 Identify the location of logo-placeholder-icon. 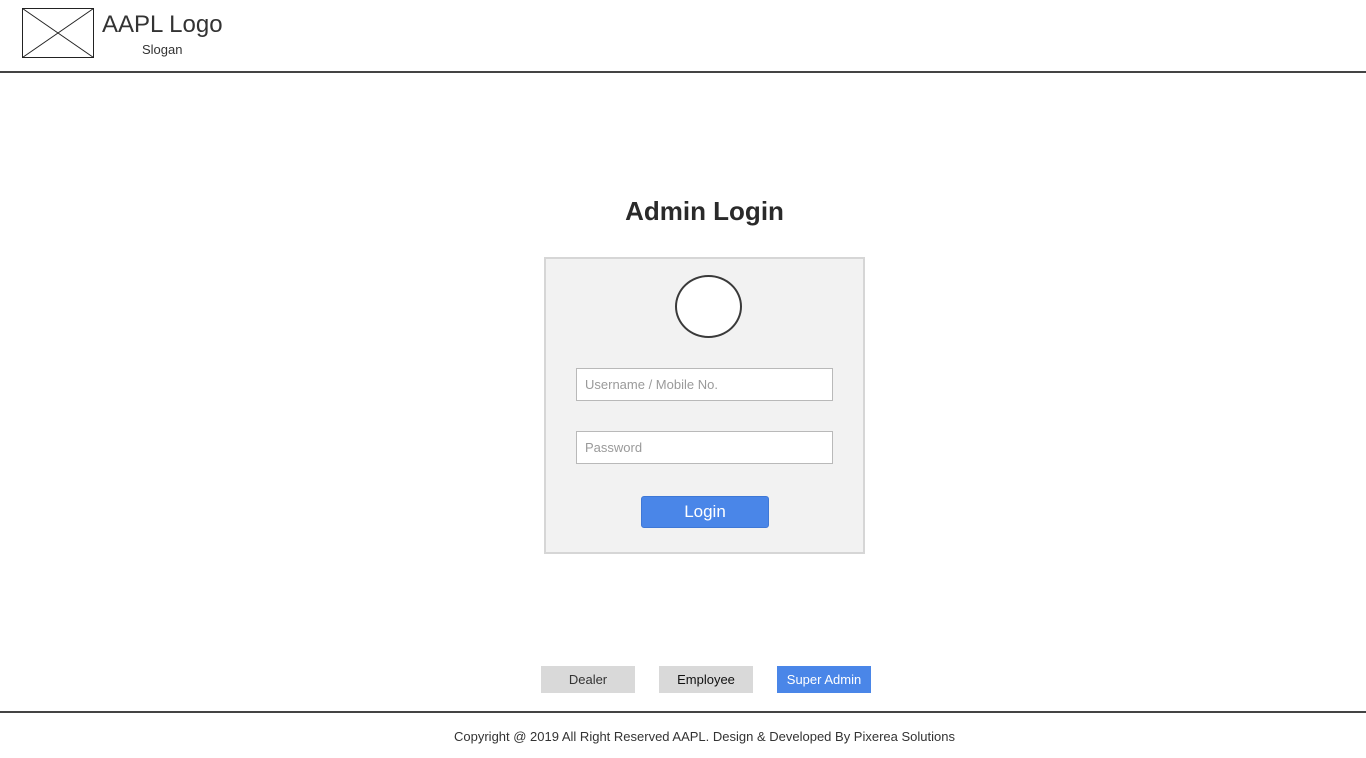
(58, 33).